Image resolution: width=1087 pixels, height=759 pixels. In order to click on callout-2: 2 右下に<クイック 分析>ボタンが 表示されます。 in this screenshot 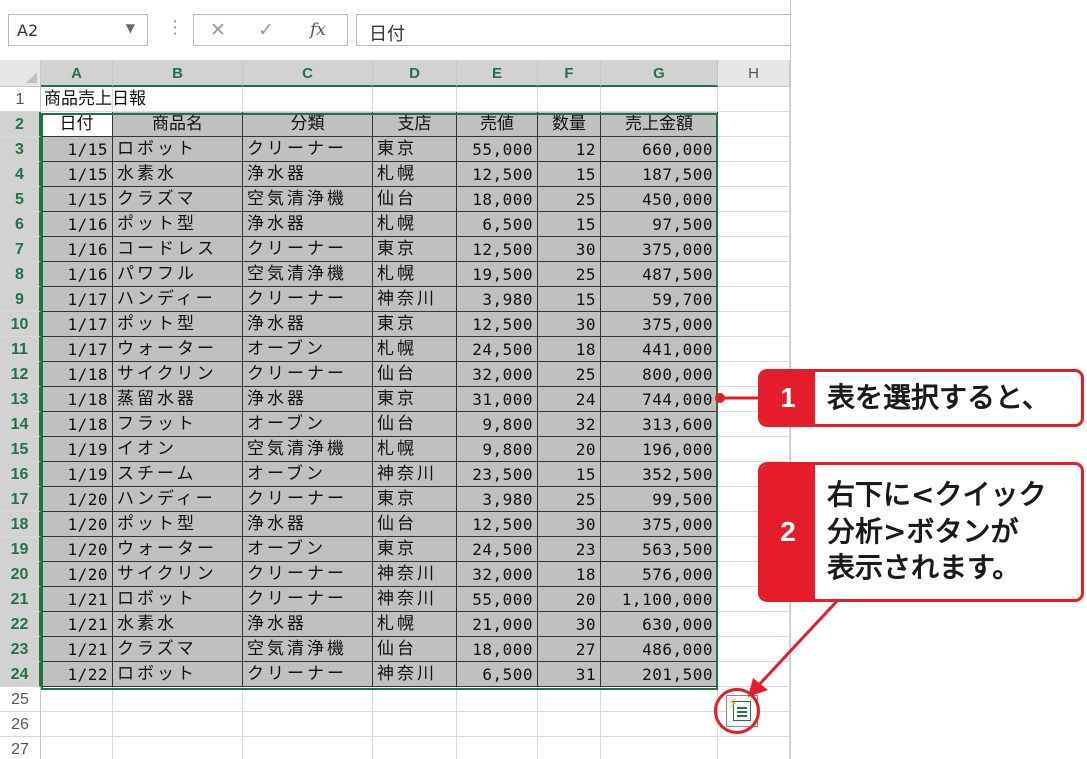, I will do `click(921, 532)`.